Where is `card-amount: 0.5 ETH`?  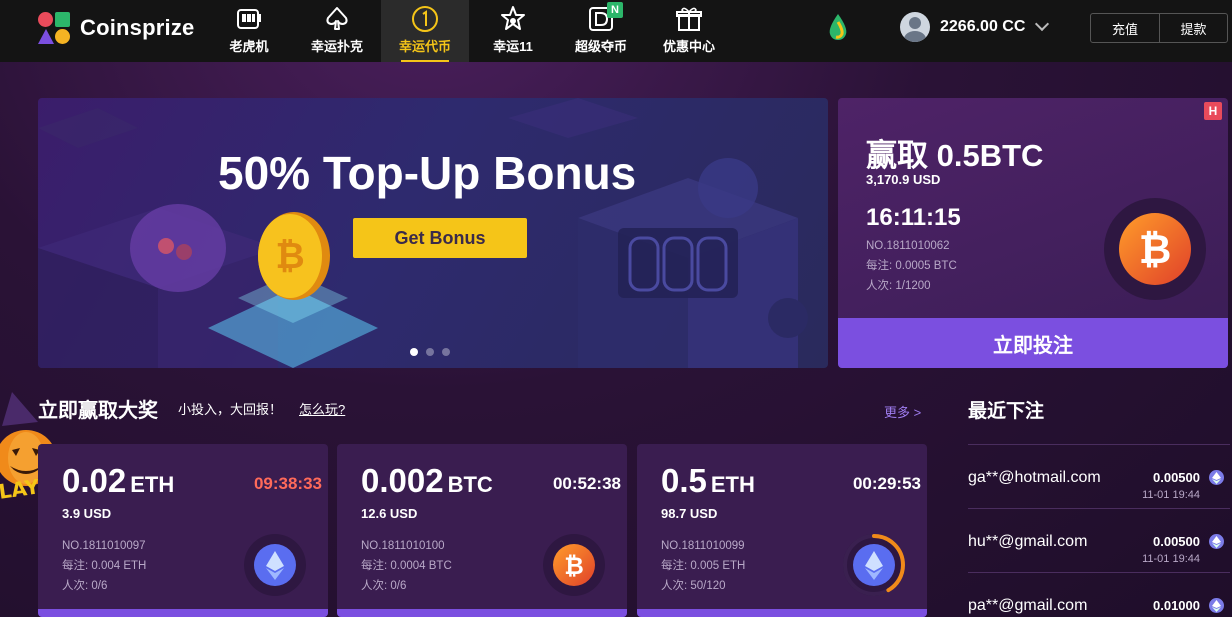
card-amount: 0.5 ETH is located at coordinates (708, 480).